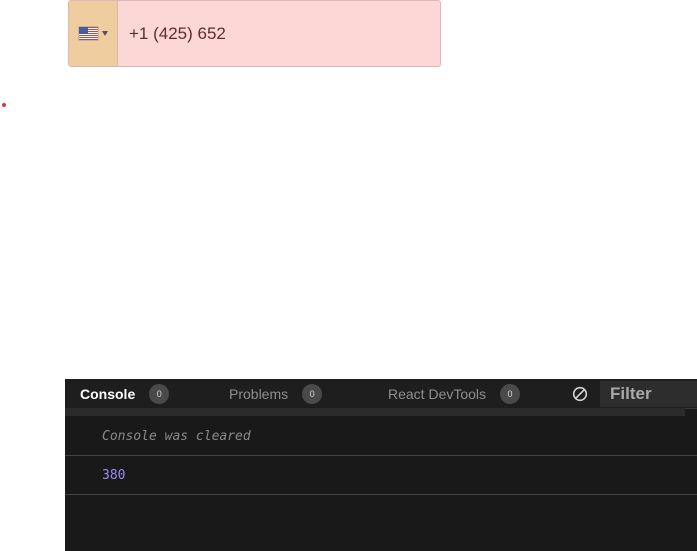 This screenshot has width=697, height=551. Describe the element at coordinates (381, 475) in the screenshot. I see `console-message: 380` at that location.